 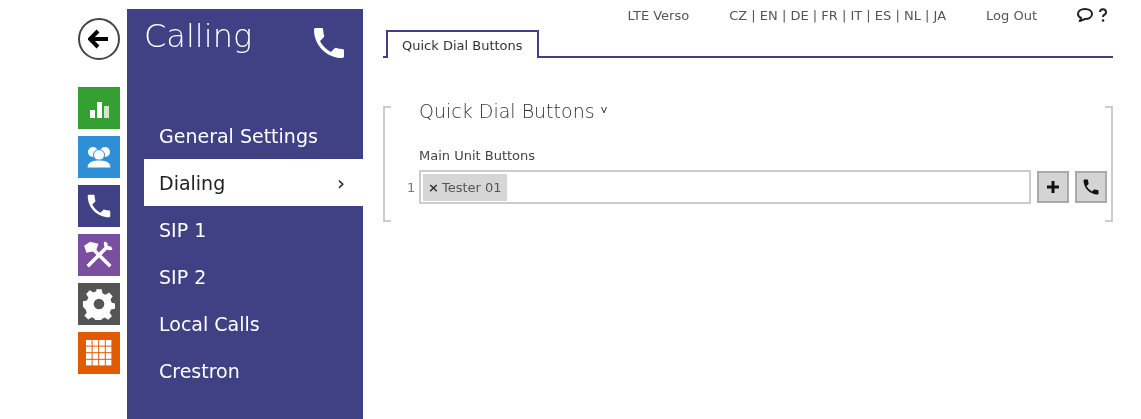 I want to click on sidebar-item: SIP 2, so click(x=253, y=276).